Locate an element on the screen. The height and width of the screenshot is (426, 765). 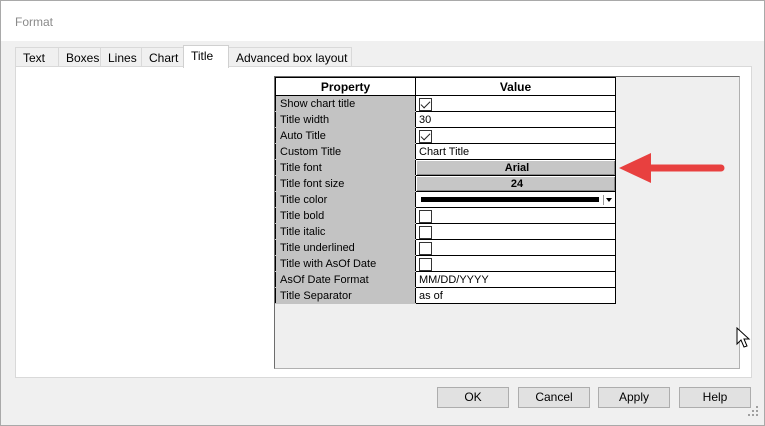
table-row: Title color is located at coordinates (445, 199).